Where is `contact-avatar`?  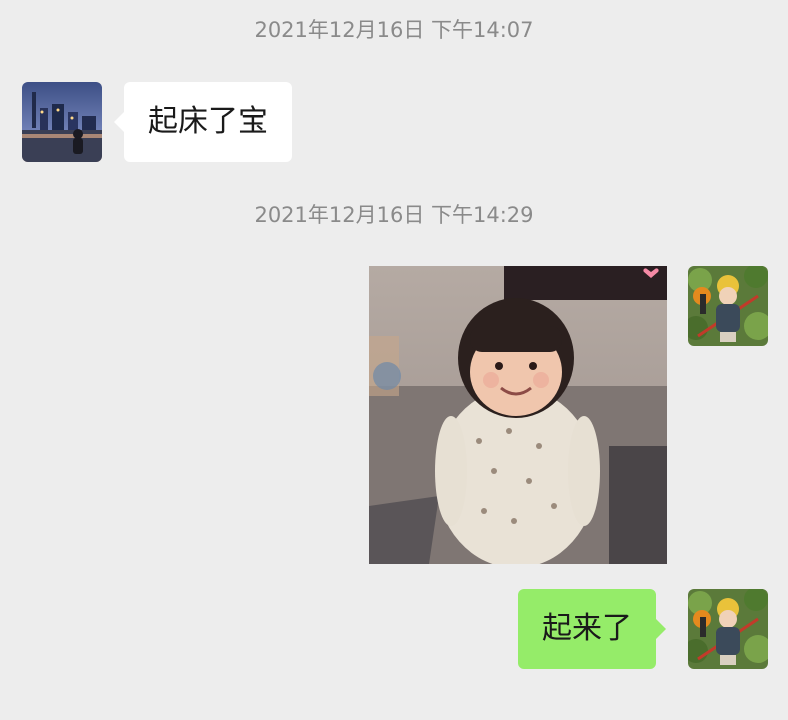
contact-avatar is located at coordinates (62, 122).